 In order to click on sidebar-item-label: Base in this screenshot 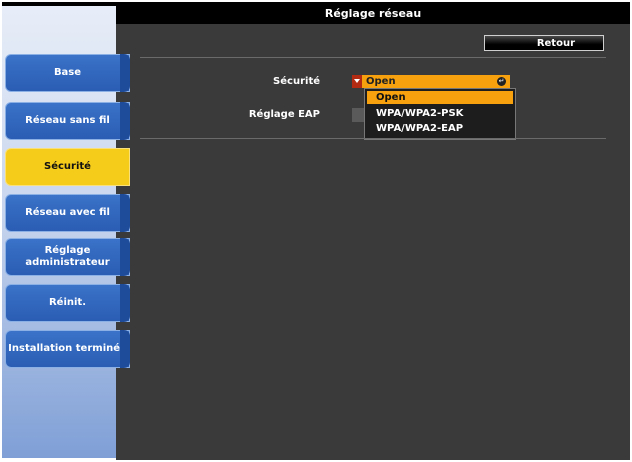, I will do `click(67, 72)`.